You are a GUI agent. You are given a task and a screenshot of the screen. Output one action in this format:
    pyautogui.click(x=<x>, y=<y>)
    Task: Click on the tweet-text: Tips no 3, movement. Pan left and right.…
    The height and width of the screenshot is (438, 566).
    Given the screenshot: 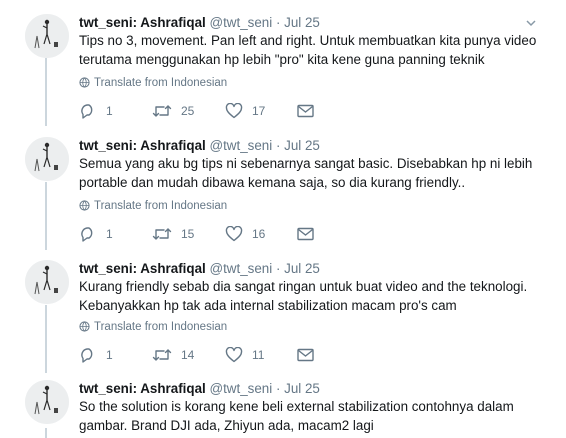 What is the action you would take?
    pyautogui.click(x=311, y=50)
    